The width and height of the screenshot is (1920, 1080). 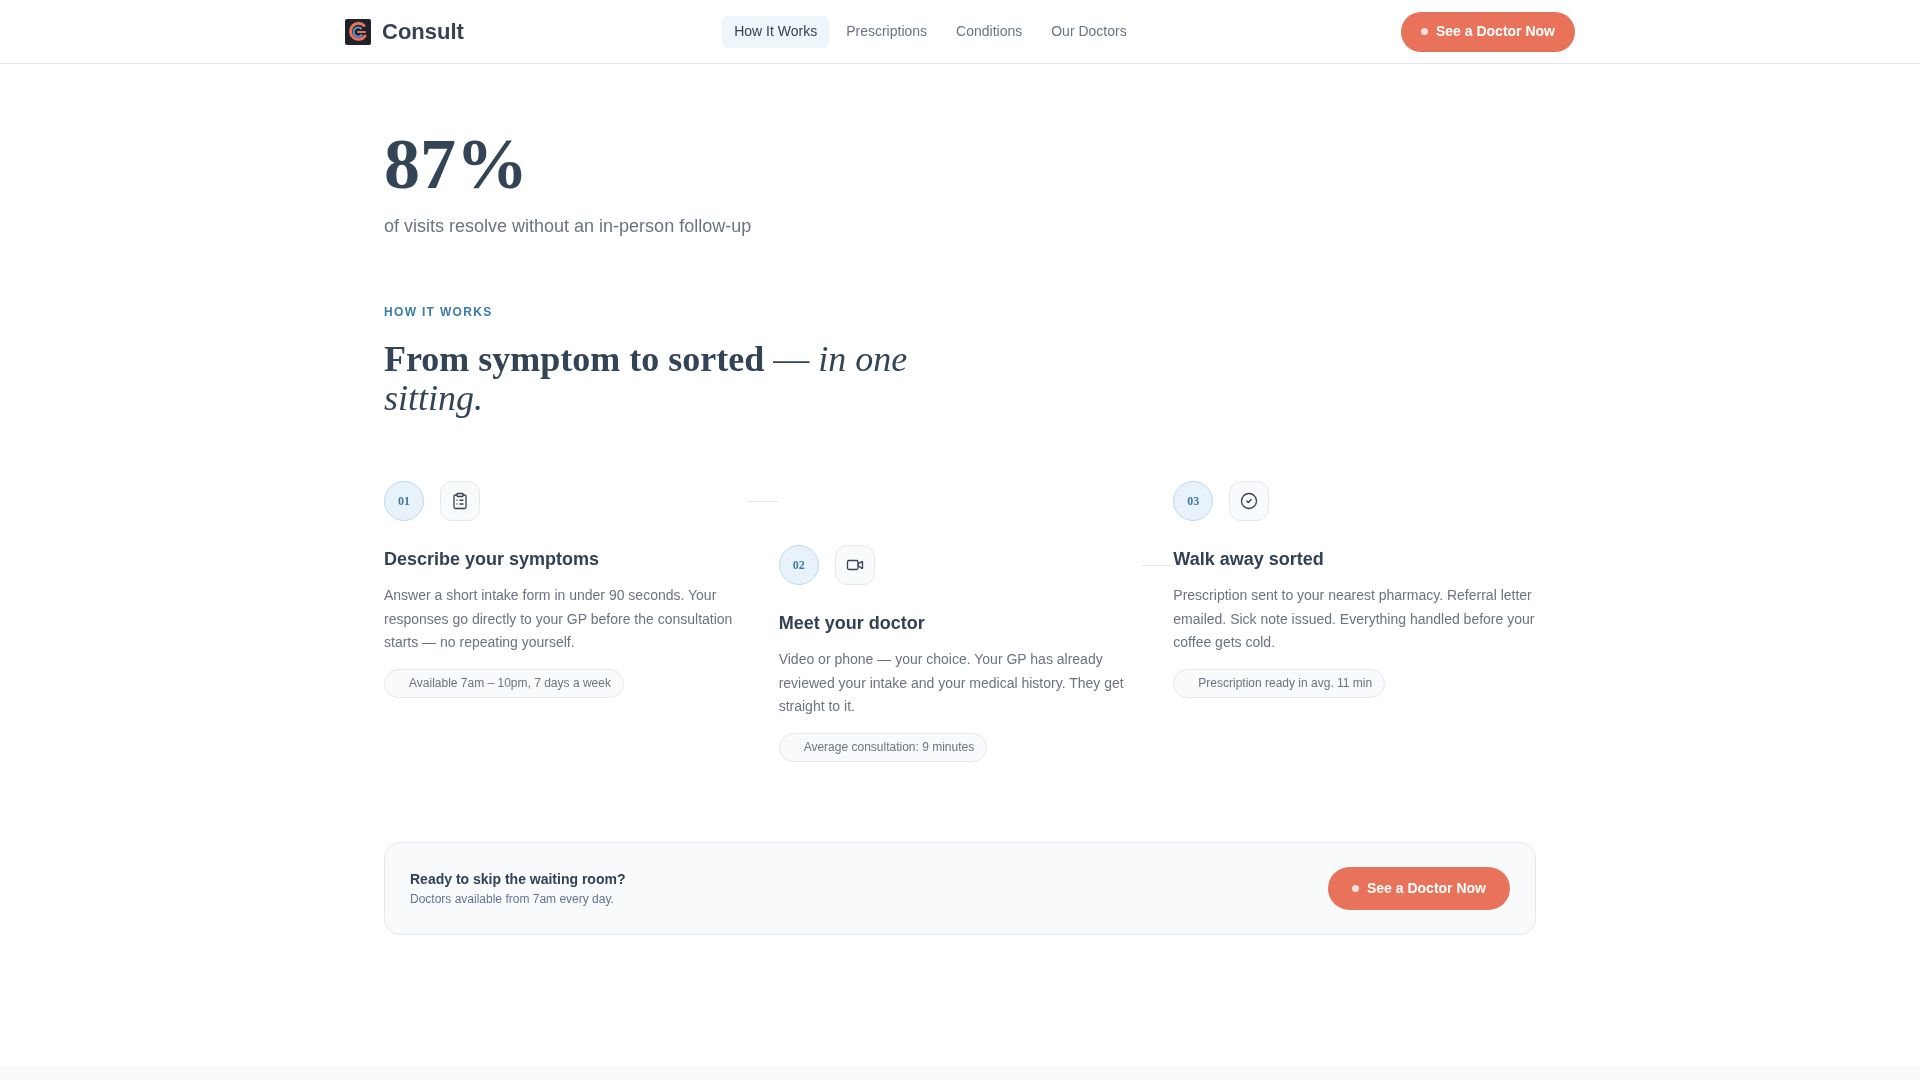 I want to click on section-heading: From symptom to sorted — in one sitting., so click(x=646, y=378).